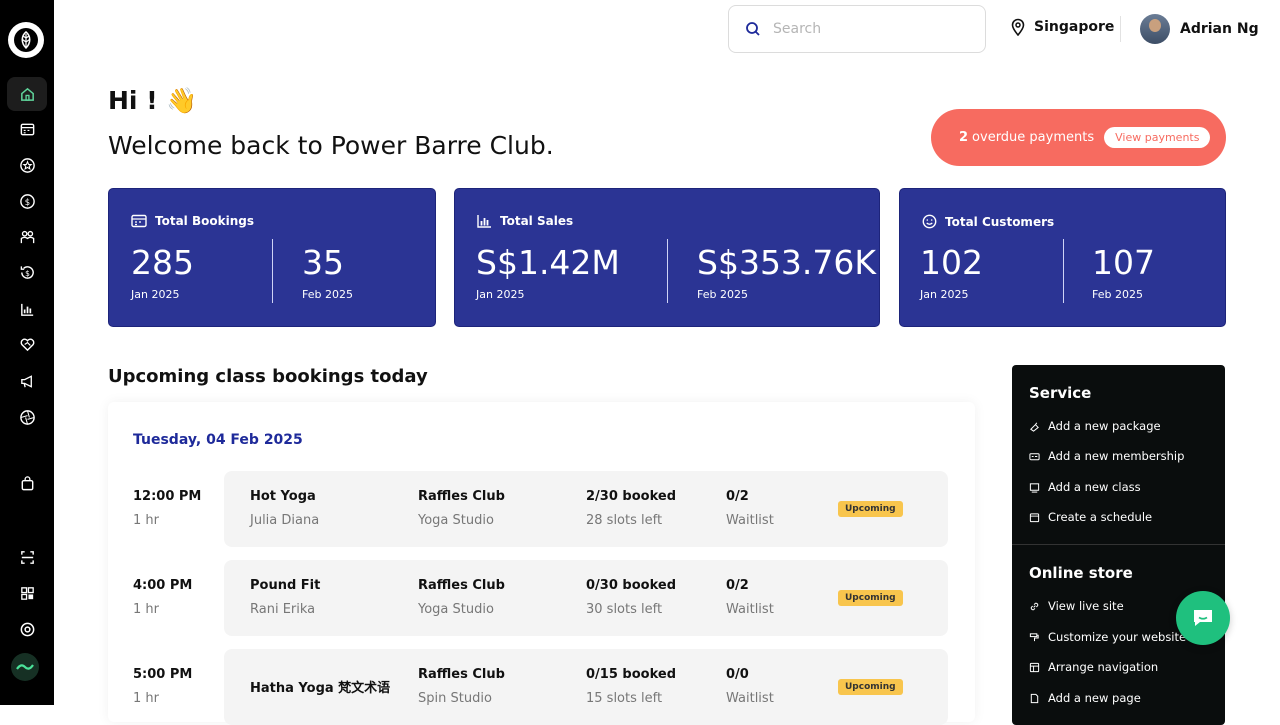 The width and height of the screenshot is (1280, 725). I want to click on brand-logo, so click(26, 40).